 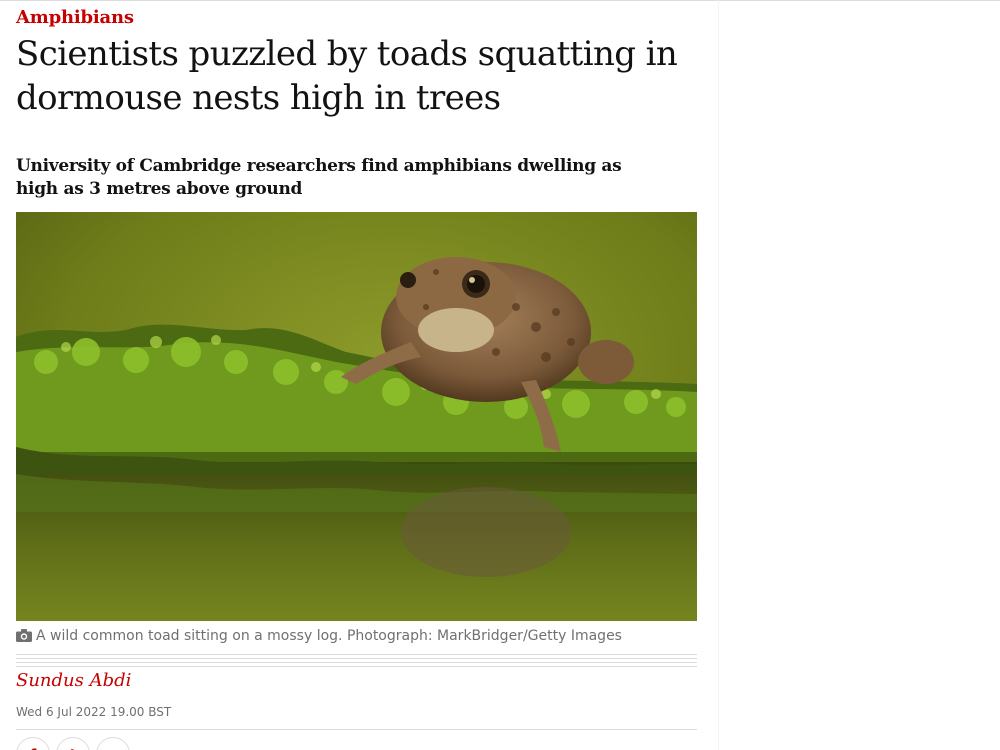 What do you see at coordinates (718, 375) in the screenshot?
I see `right-column-divider` at bounding box center [718, 375].